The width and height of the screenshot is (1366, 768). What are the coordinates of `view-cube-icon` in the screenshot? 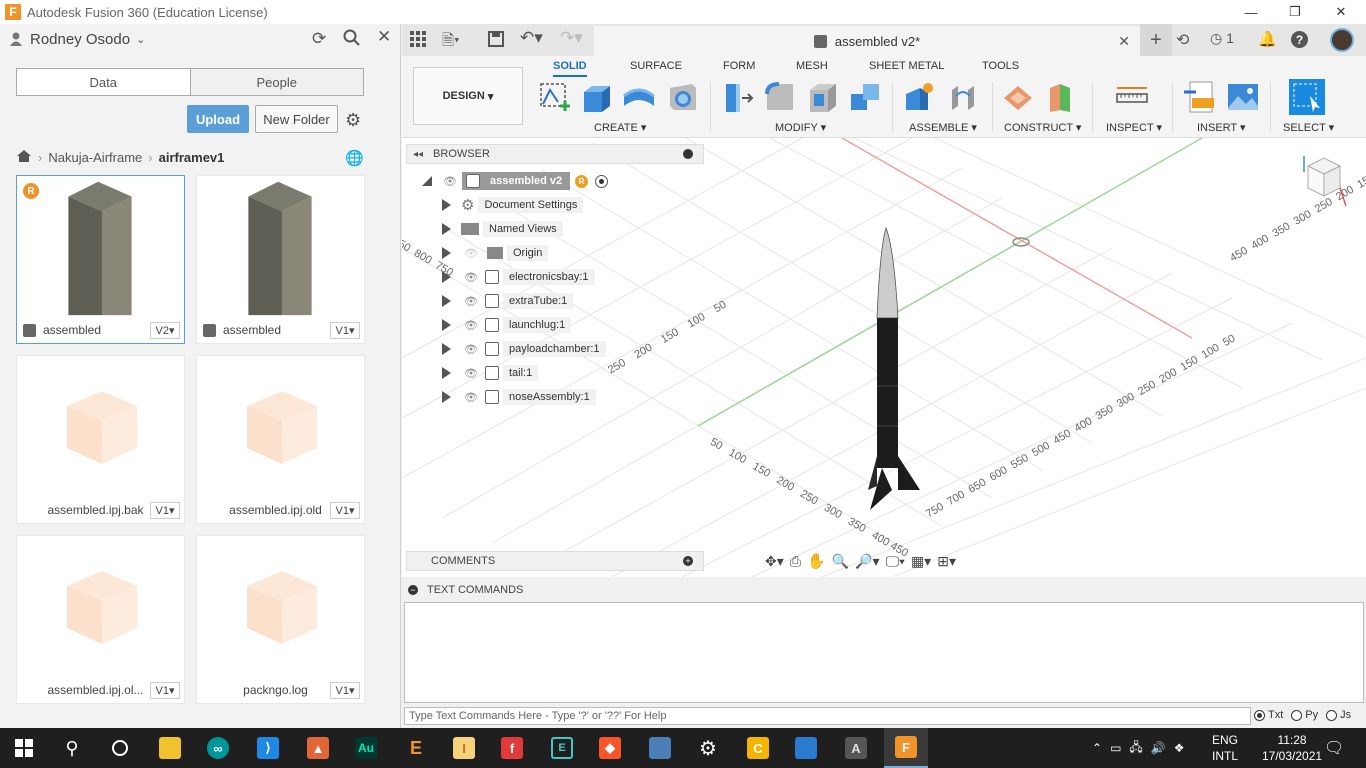 It's located at (1325, 182).